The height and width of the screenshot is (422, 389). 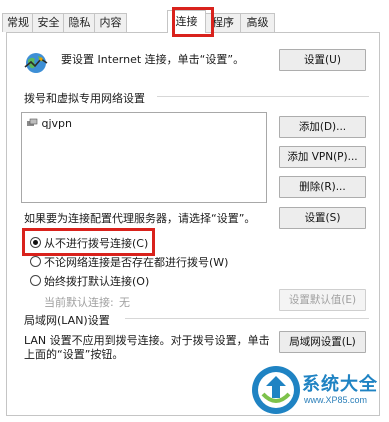 What do you see at coordinates (322, 342) in the screenshot?
I see `lan-settings-button: 局域网设置(L)` at bounding box center [322, 342].